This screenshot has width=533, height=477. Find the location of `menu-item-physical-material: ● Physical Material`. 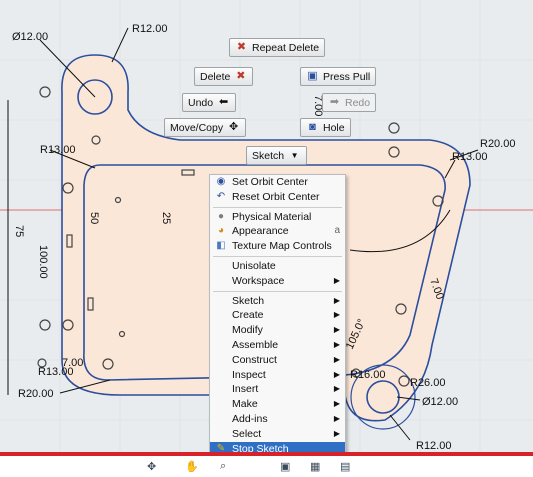

menu-item-physical-material: ● Physical Material is located at coordinates (277, 217).